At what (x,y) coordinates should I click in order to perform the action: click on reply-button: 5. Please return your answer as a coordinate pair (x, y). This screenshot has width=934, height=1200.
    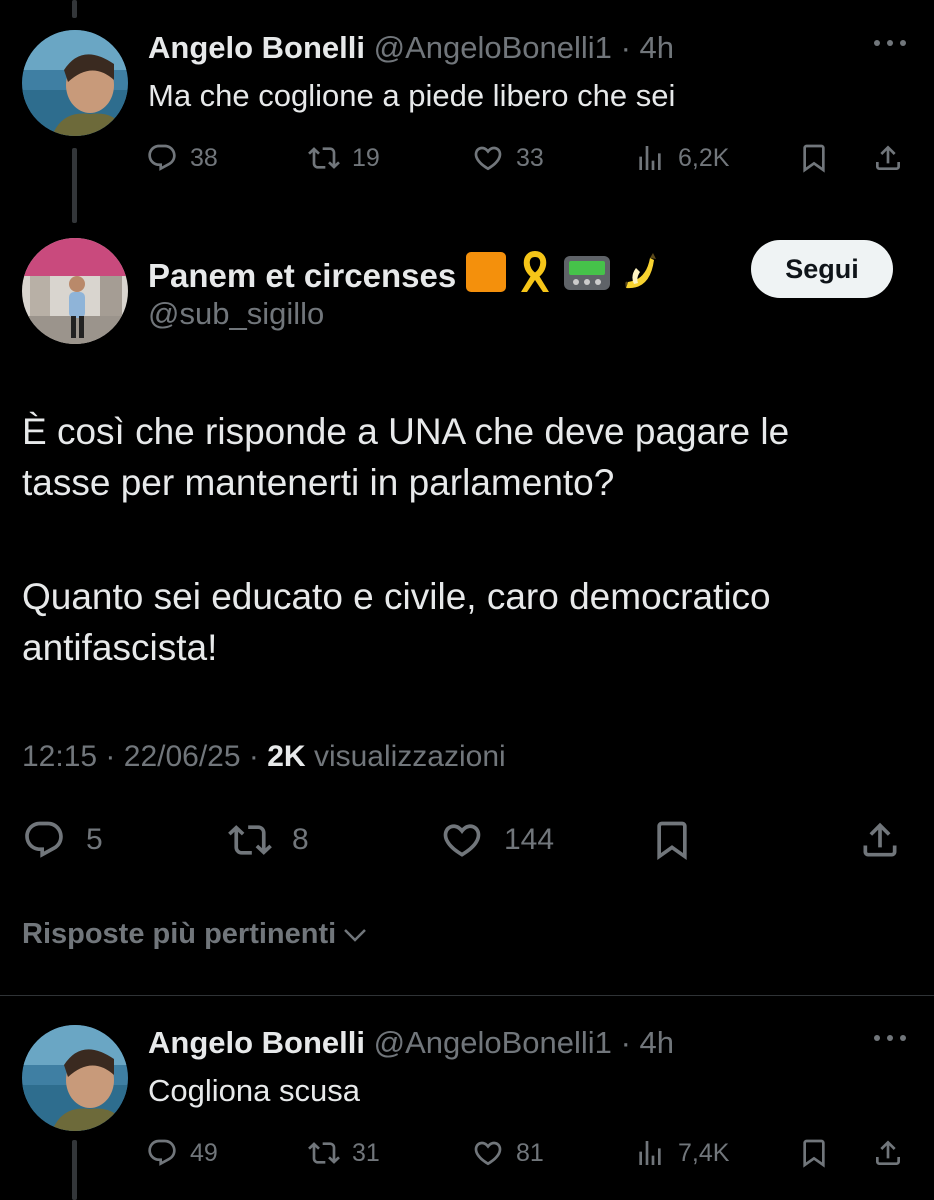
    Looking at the image, I should click on (62, 840).